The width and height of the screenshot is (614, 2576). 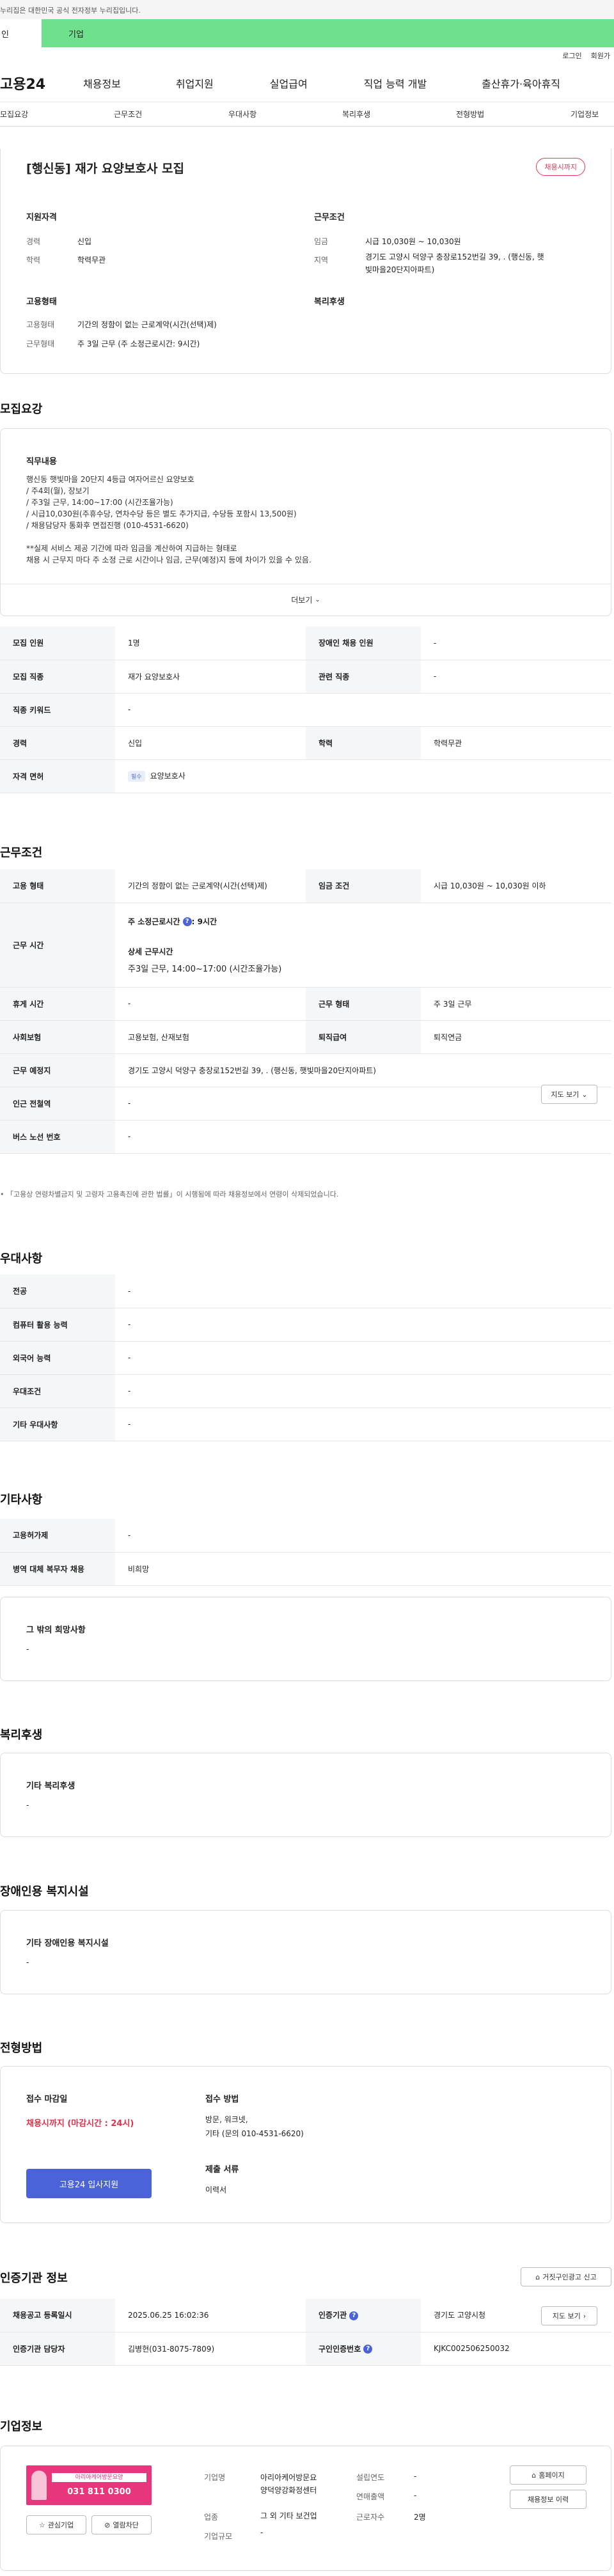 I want to click on apply-button: 고용24 입사지원, so click(x=89, y=2183).